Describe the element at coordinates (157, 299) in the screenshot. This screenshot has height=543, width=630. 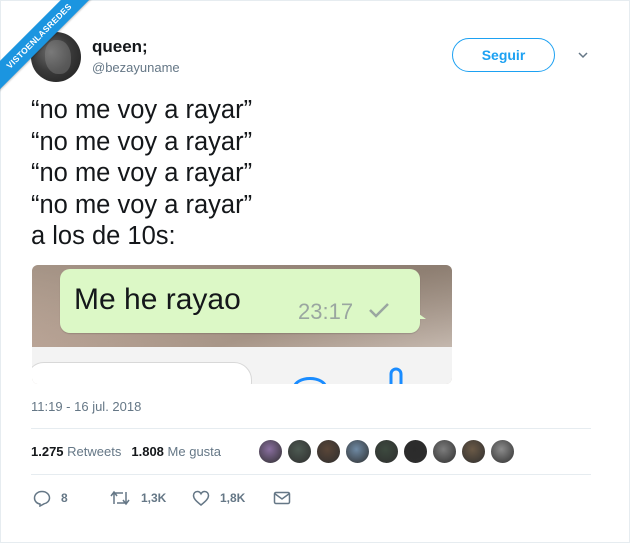
I see `message-text: Me he rayao` at that location.